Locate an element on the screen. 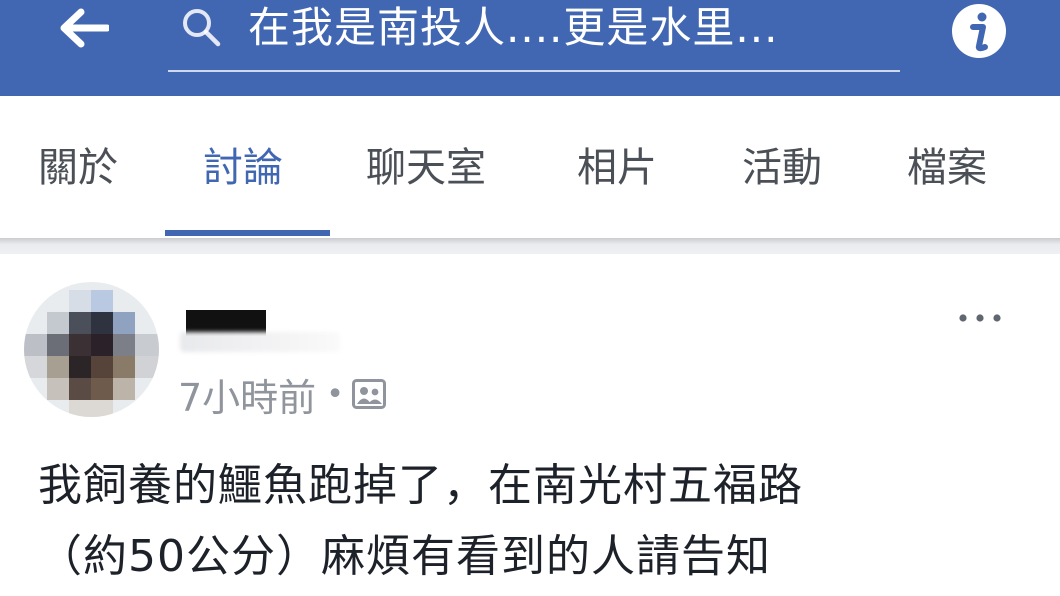  tab-photos: 相片 is located at coordinates (617, 168).